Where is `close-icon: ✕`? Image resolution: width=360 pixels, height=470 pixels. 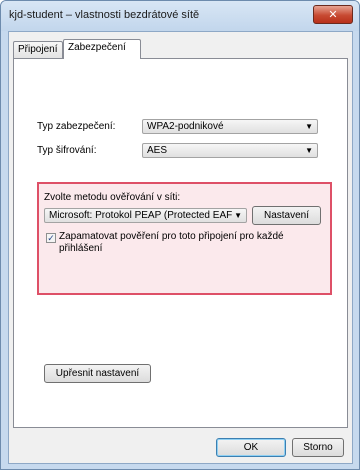
close-icon: ✕ is located at coordinates (333, 14).